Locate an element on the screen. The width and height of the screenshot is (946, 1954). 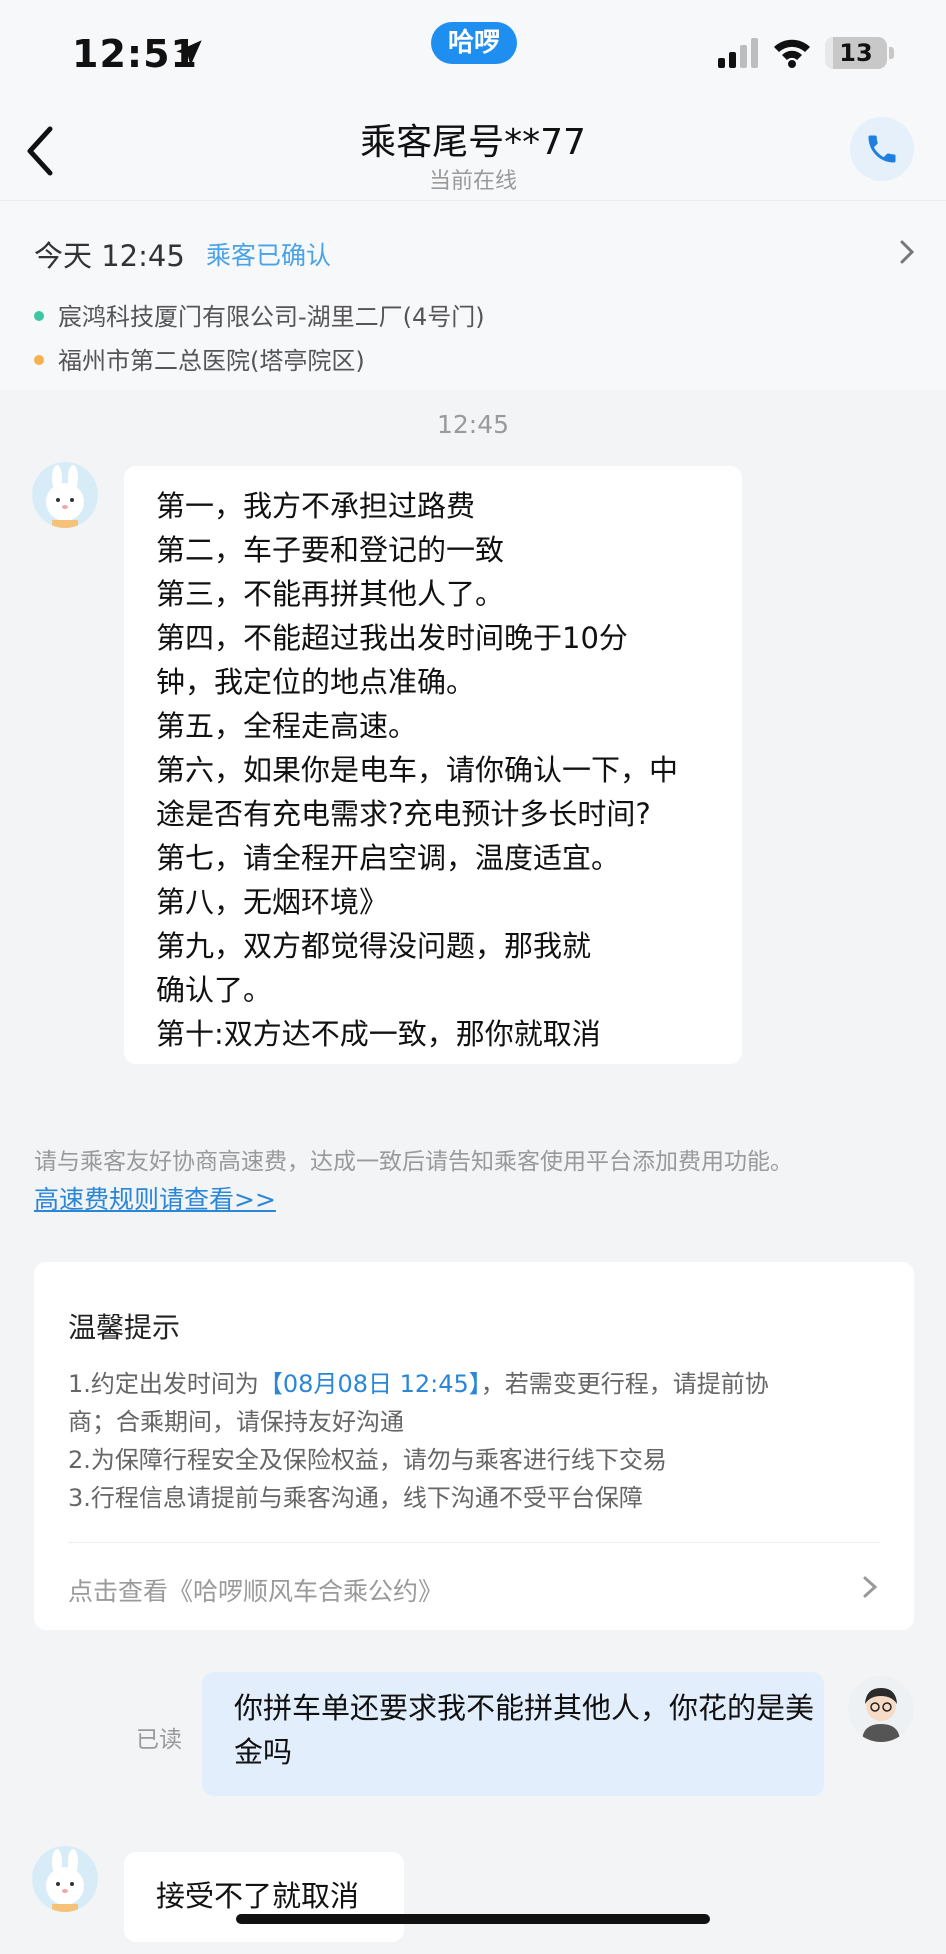
person-avatar-icon is located at coordinates (881, 1715).